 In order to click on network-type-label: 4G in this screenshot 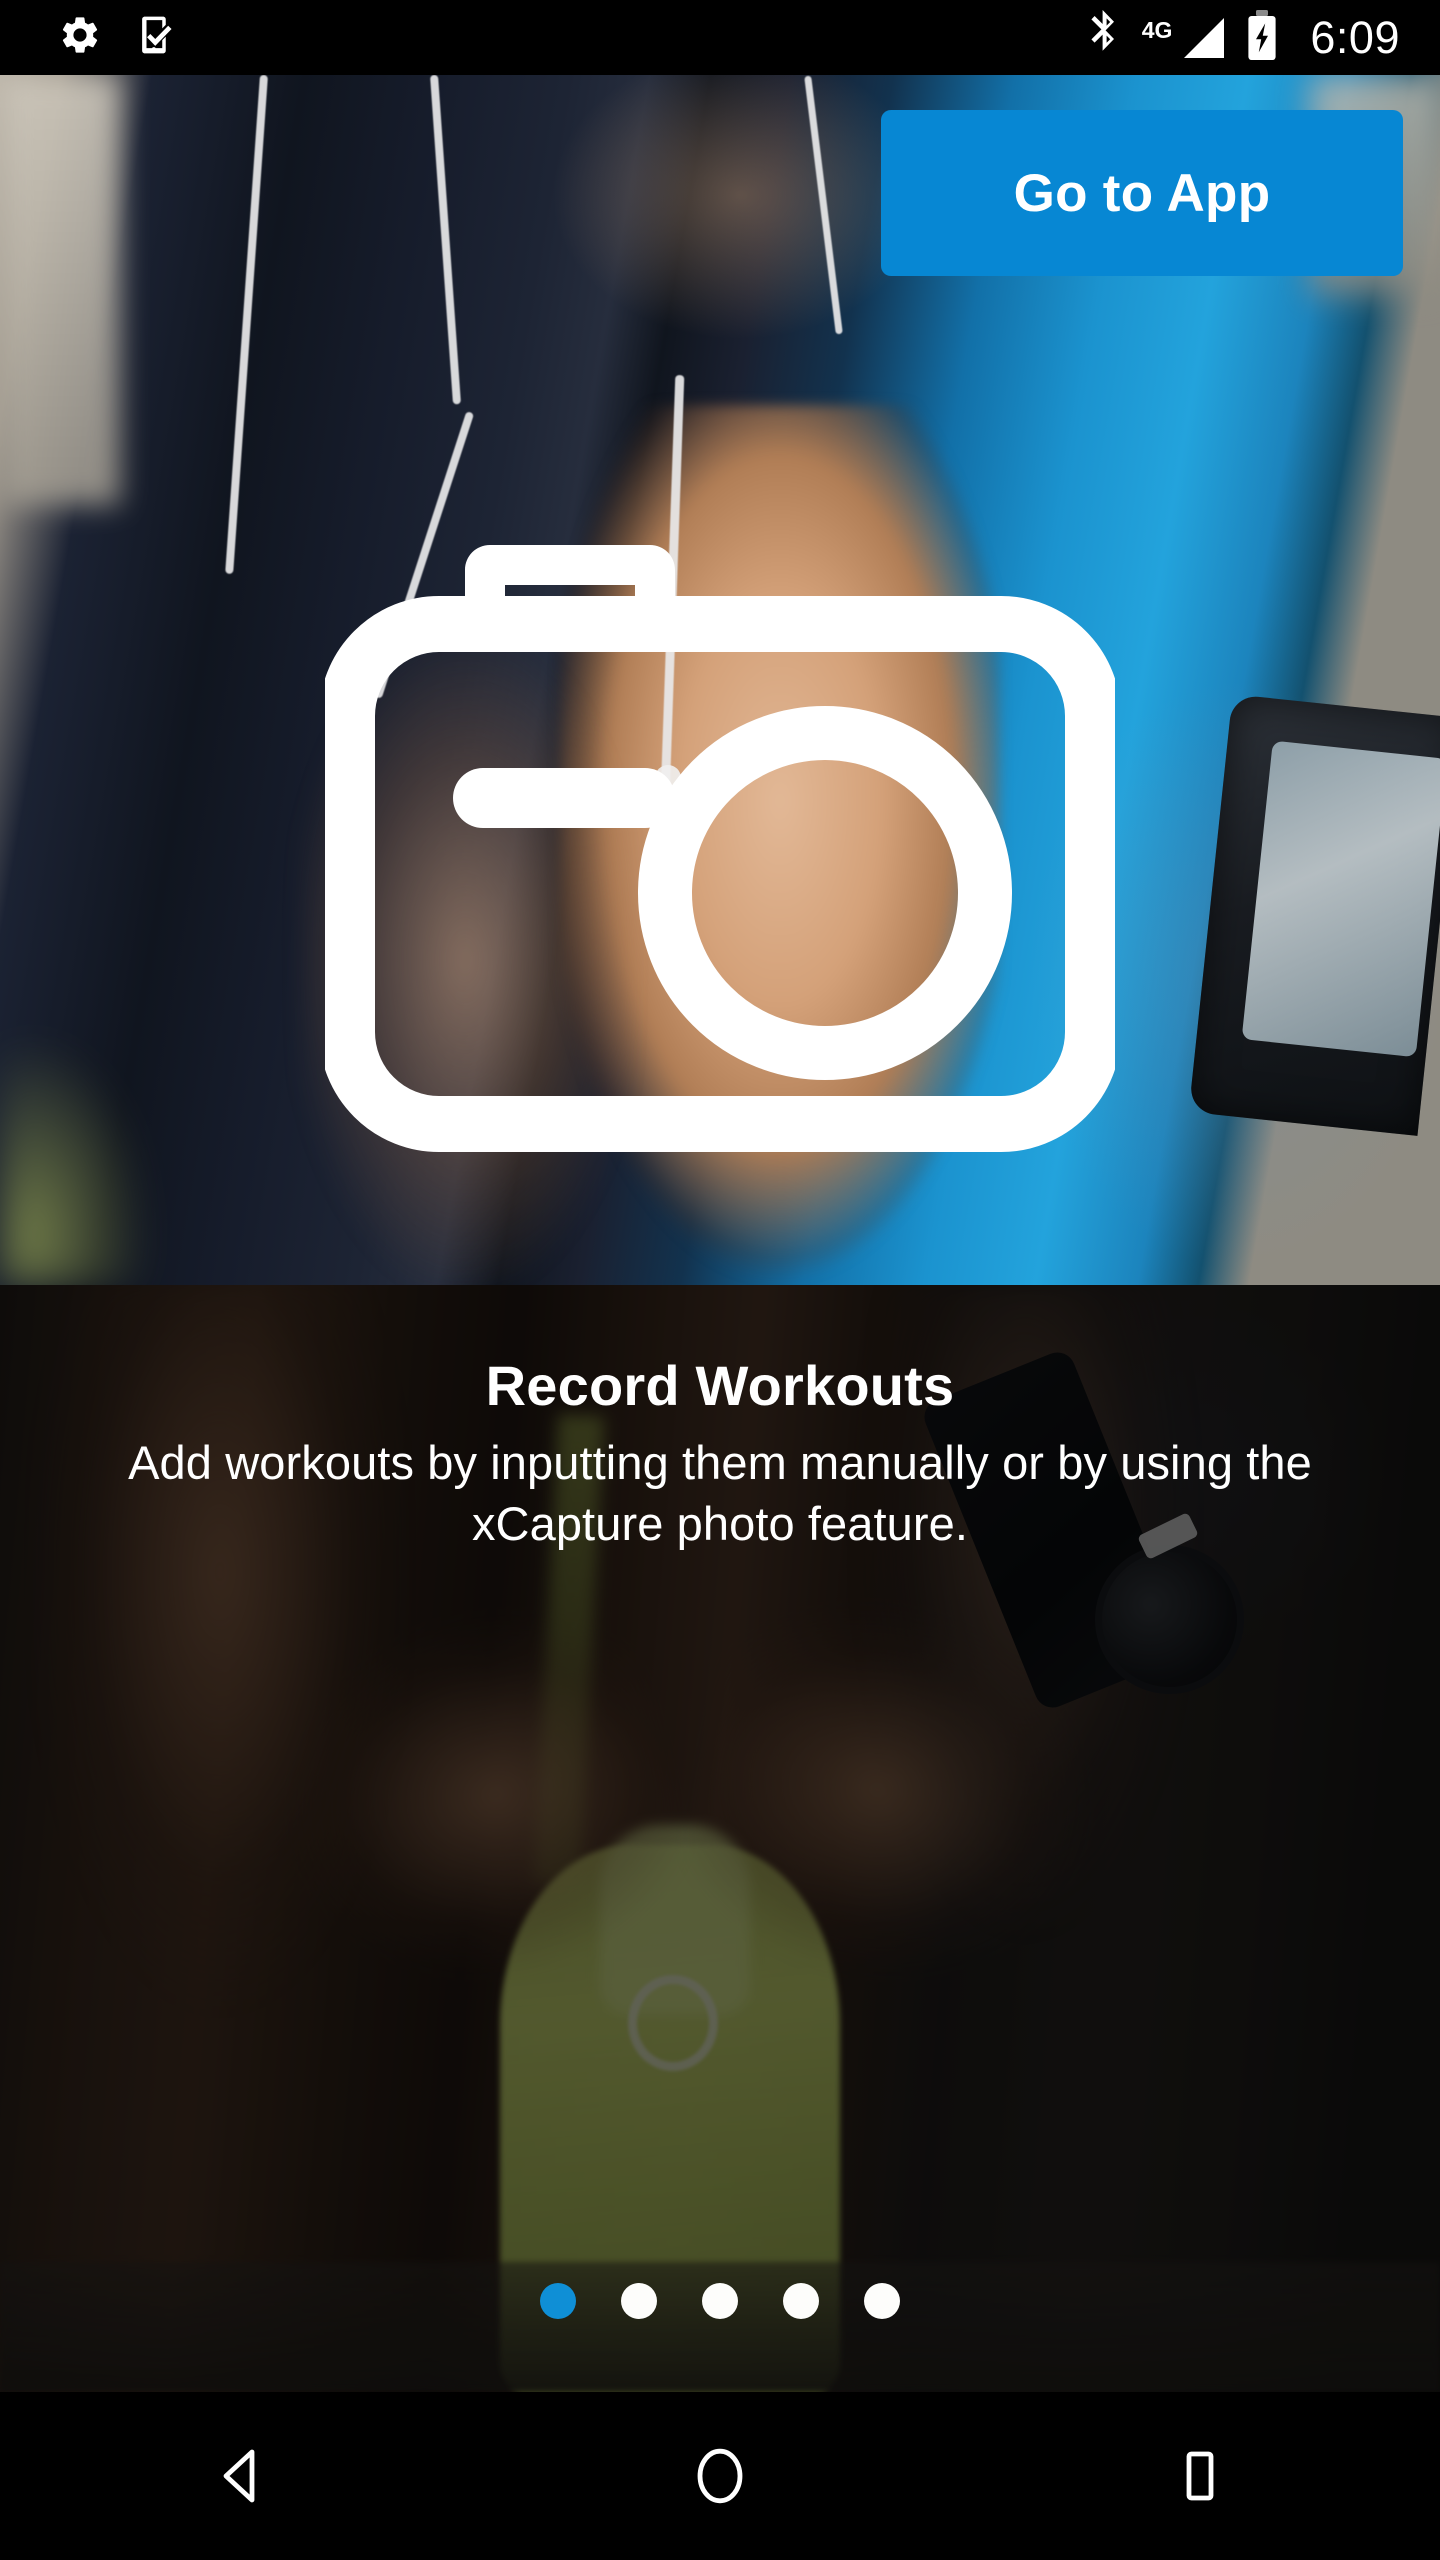, I will do `click(1157, 30)`.